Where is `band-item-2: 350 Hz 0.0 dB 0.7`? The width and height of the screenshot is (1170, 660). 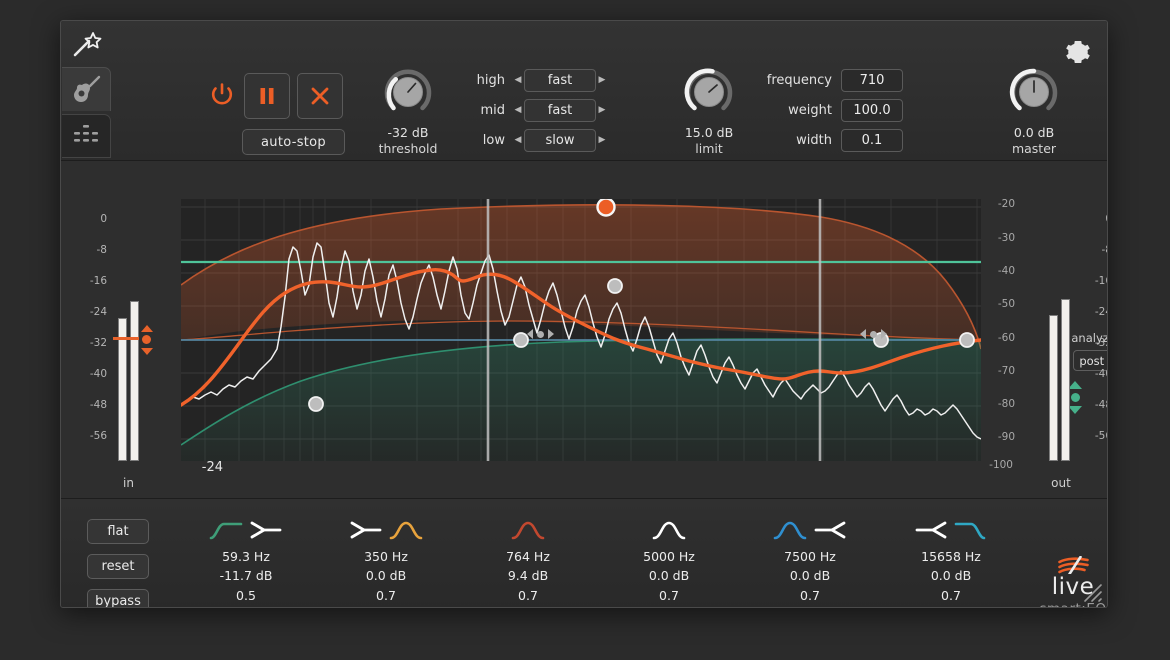 band-item-2: 350 Hz 0.0 dB 0.7 is located at coordinates (386, 559).